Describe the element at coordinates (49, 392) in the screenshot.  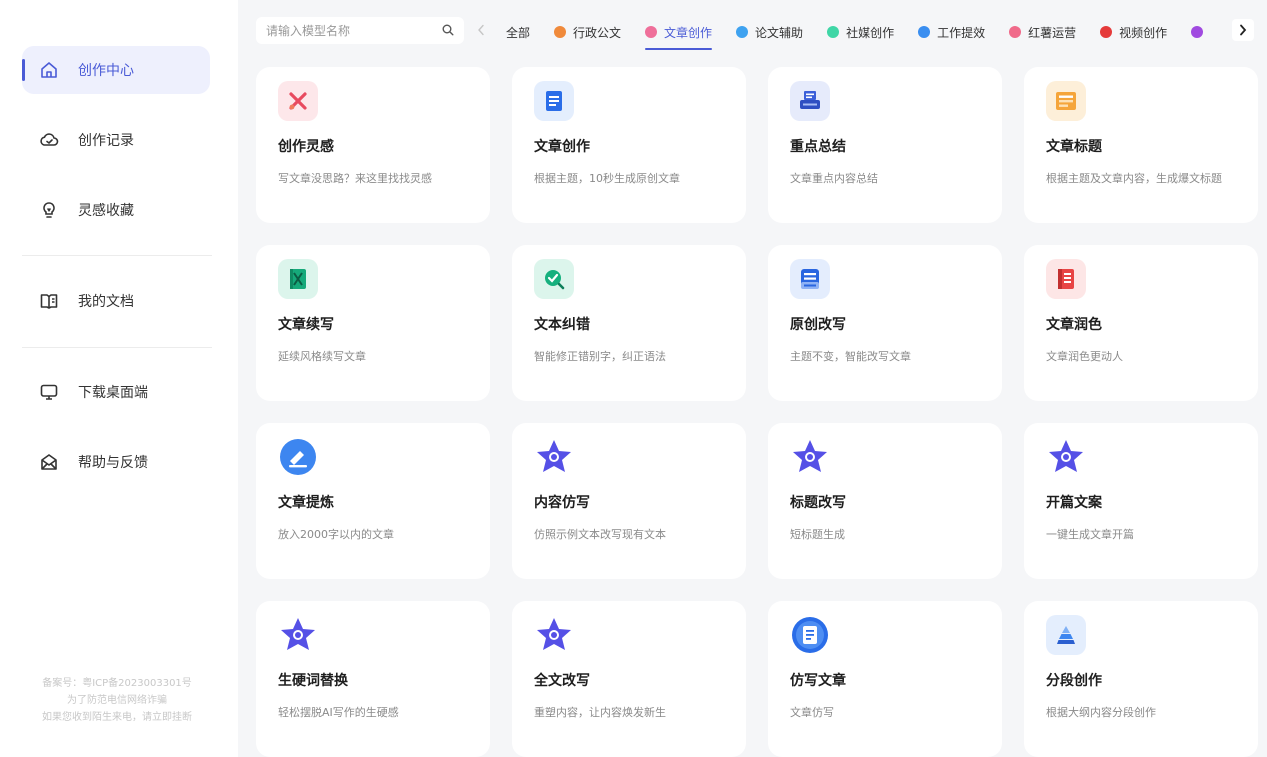
I see `monitor-icon` at that location.